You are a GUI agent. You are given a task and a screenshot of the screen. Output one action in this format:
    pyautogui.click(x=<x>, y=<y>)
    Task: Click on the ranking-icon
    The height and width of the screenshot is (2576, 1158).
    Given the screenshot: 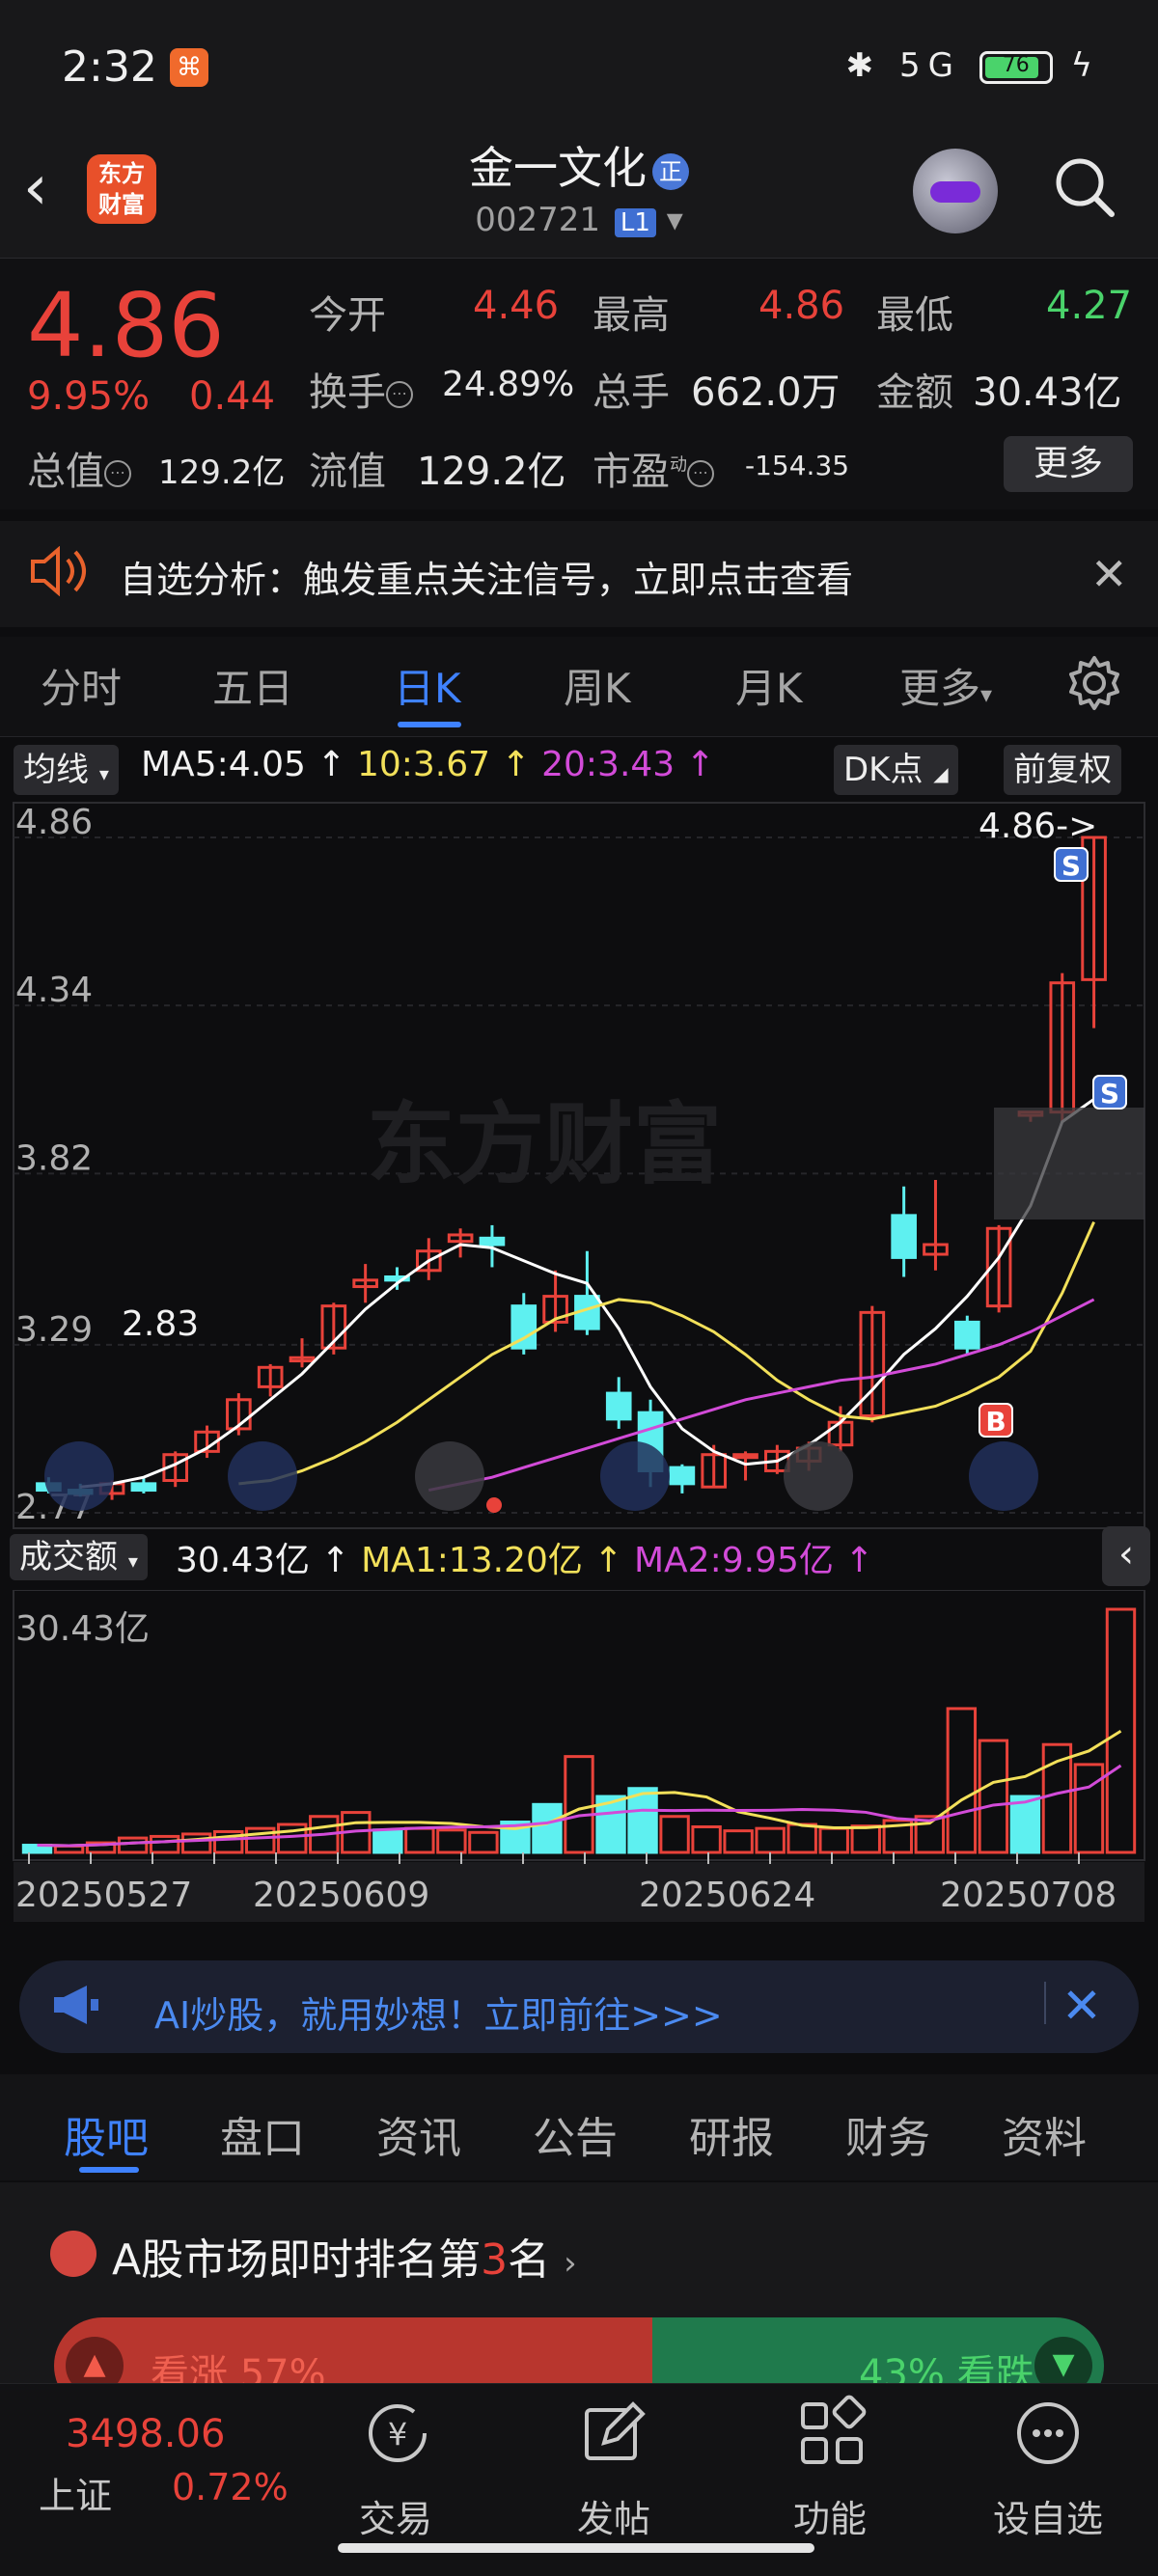 What is the action you would take?
    pyautogui.click(x=73, y=2254)
    